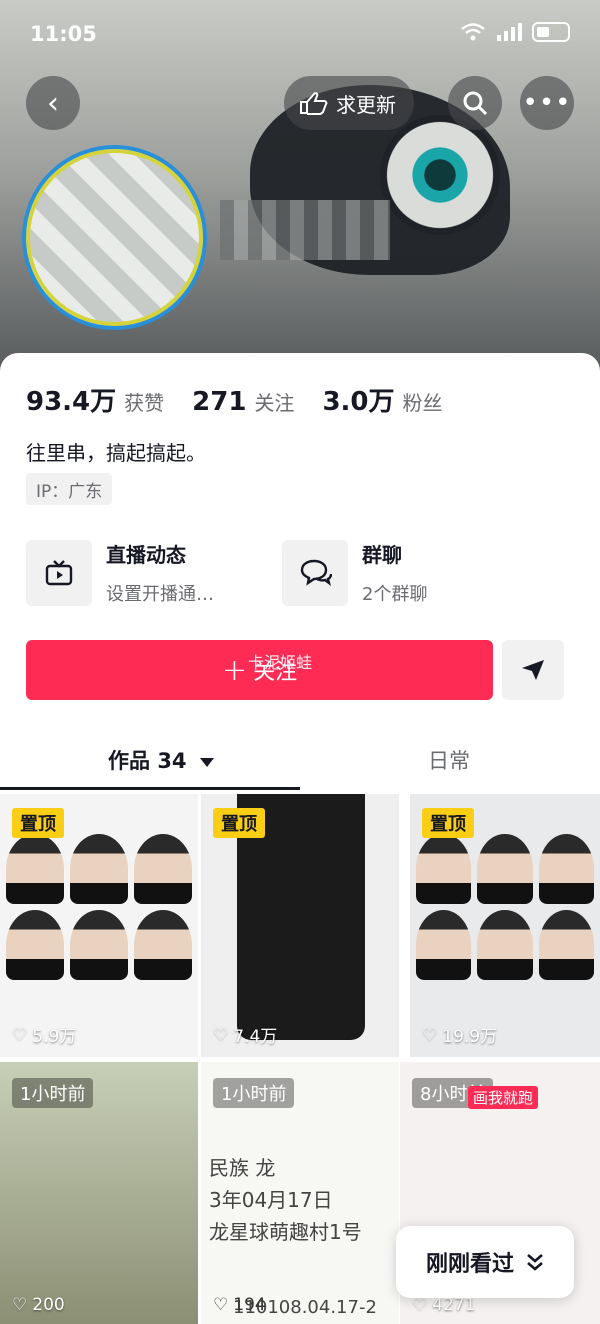 This screenshot has height=1324, width=600. I want to click on more-dots-icon: •••, so click(547, 103).